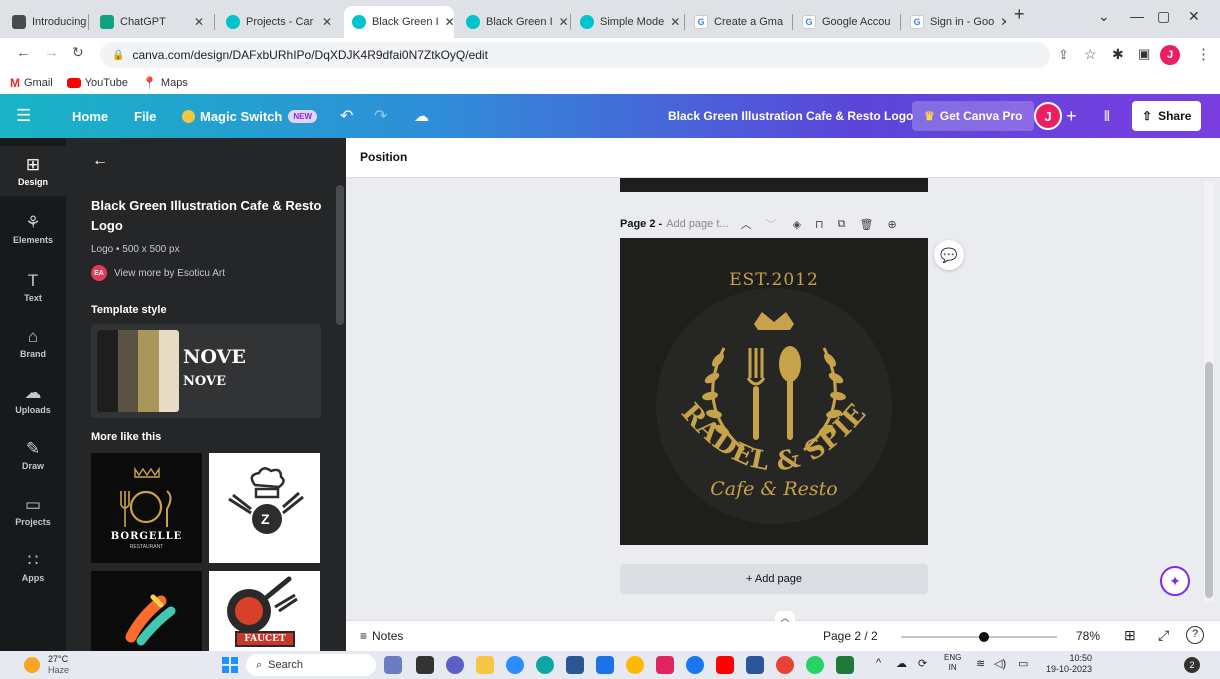 The image size is (1220, 679). Describe the element at coordinates (1048, 116) in the screenshot. I see `user-avatar: J` at that location.